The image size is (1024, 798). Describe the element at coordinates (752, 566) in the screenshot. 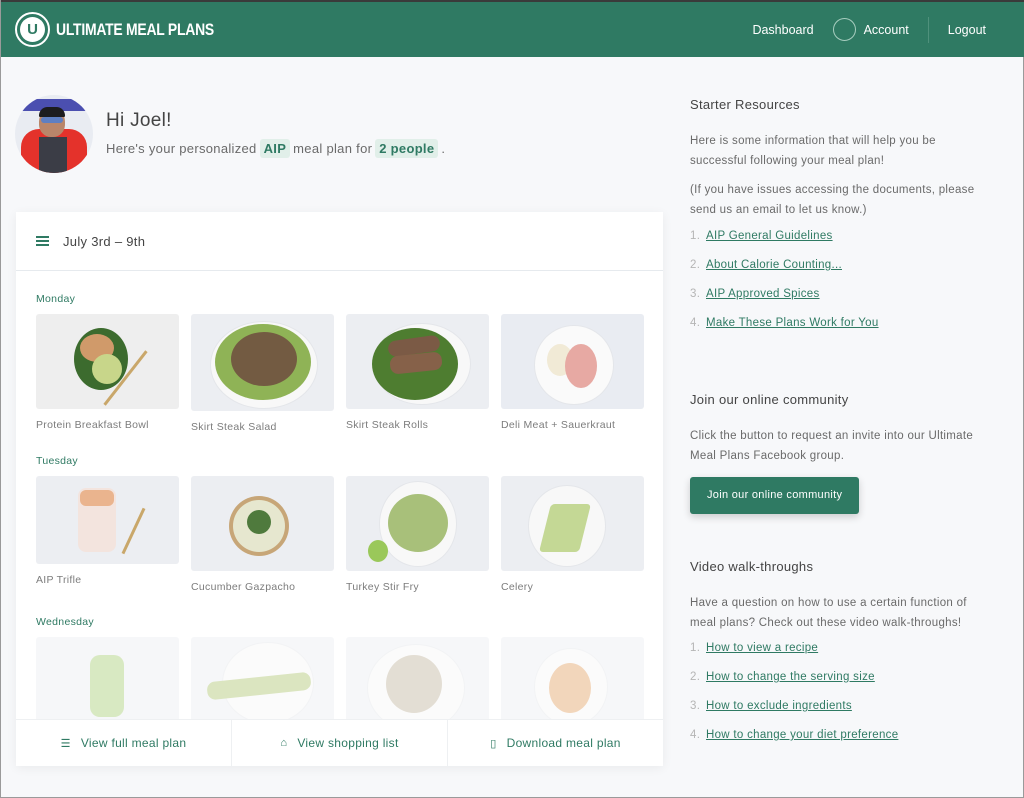

I see `video-walkthroughs-title: Video walk-throughs` at that location.